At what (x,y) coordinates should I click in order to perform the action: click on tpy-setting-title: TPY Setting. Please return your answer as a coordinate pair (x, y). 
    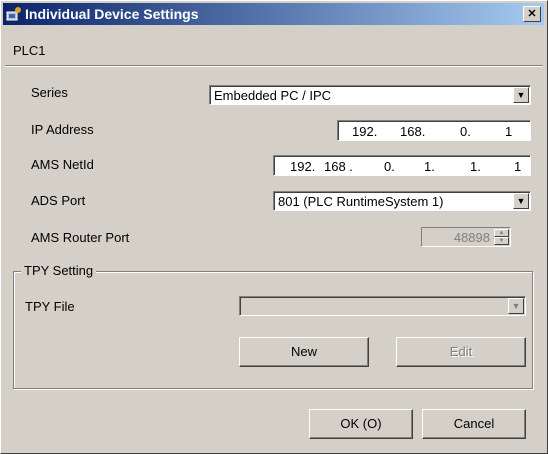
    Looking at the image, I should click on (59, 270).